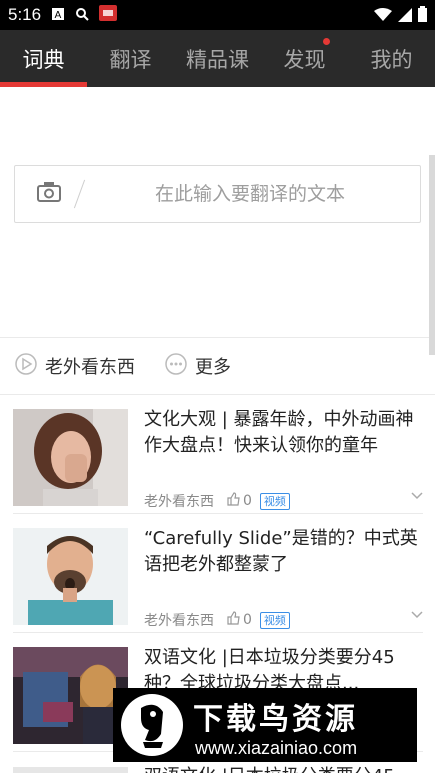  I want to click on quick-link-label: 老外看东西, so click(90, 367).